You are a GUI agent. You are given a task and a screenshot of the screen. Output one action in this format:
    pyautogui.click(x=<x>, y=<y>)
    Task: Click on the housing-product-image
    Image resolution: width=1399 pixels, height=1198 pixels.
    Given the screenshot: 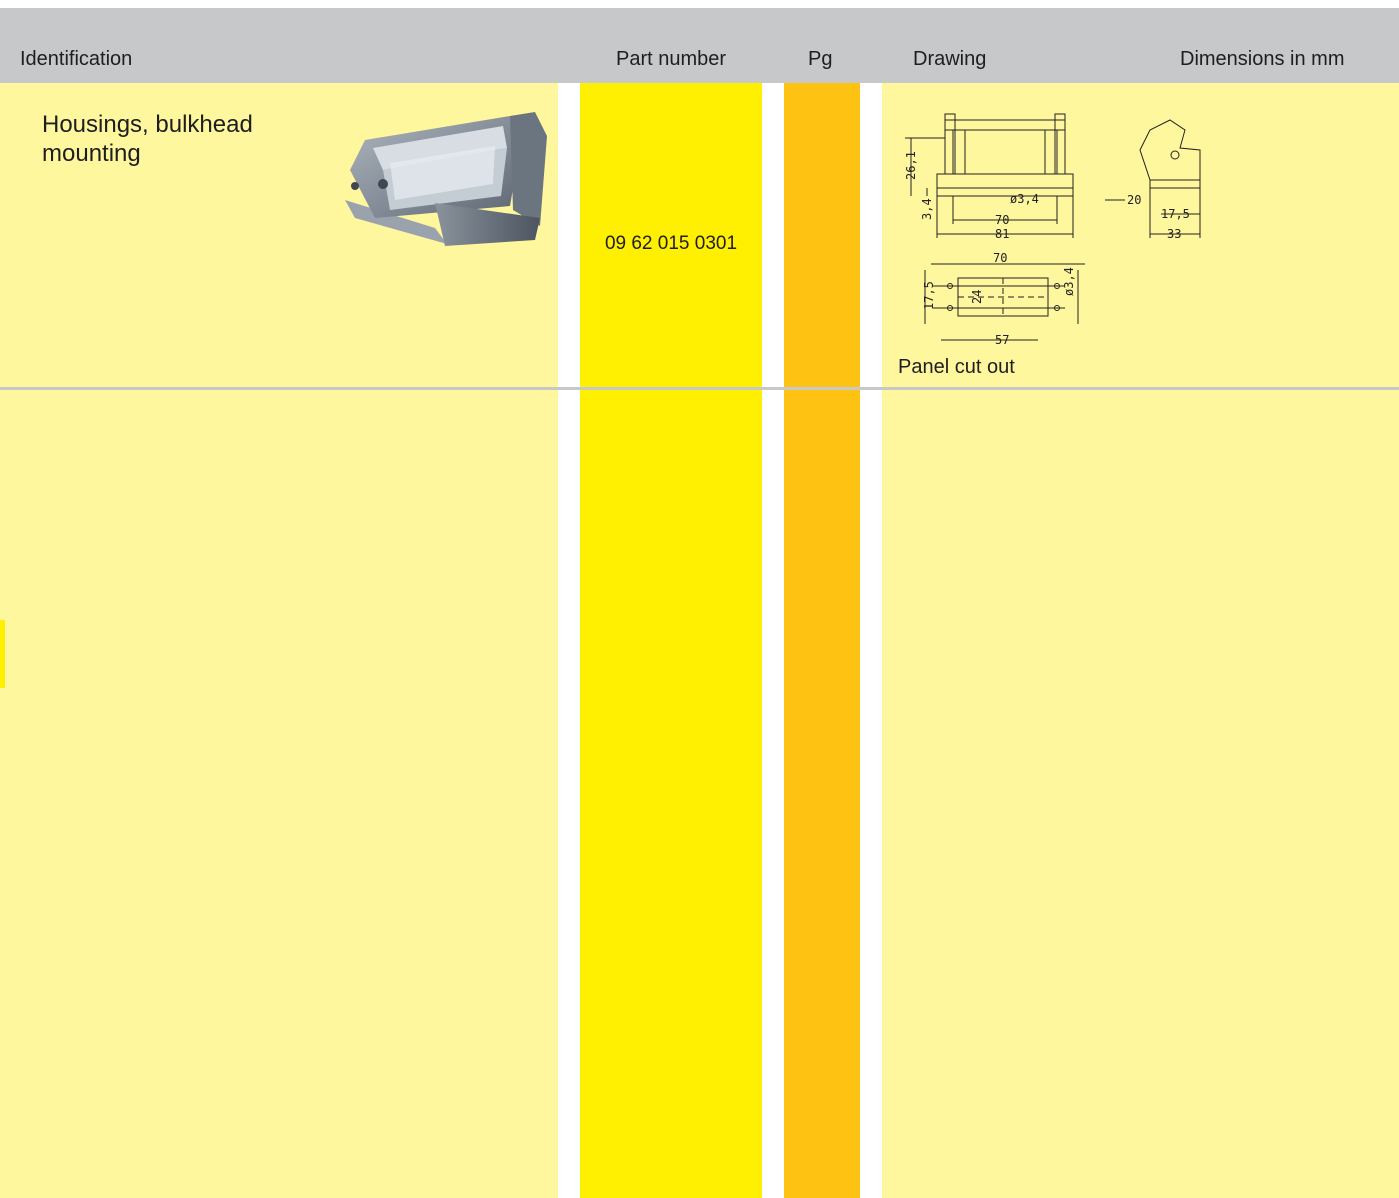 What is the action you would take?
    pyautogui.click(x=446, y=179)
    